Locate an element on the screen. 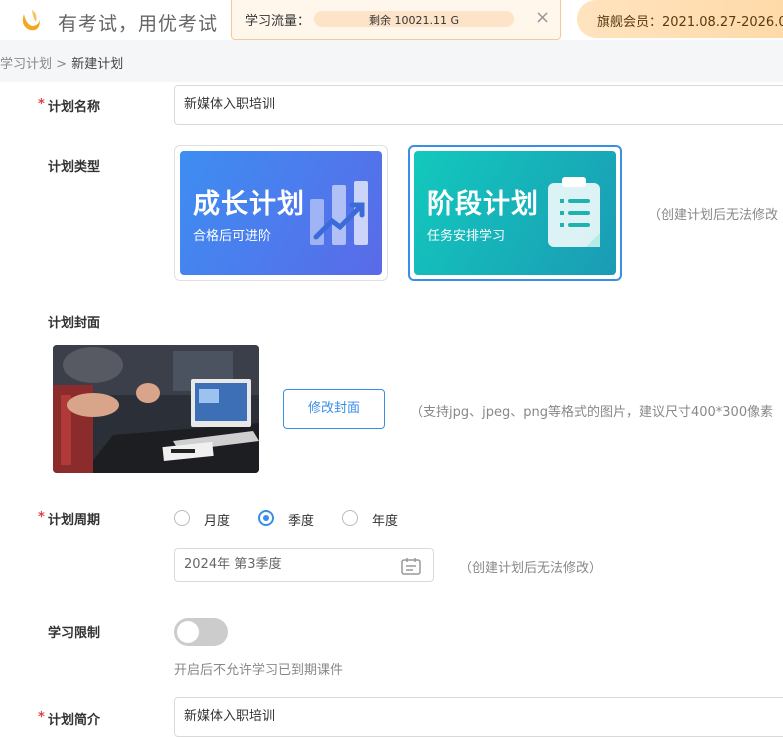 The height and width of the screenshot is (737, 783). radio-yearly is located at coordinates (350, 518).